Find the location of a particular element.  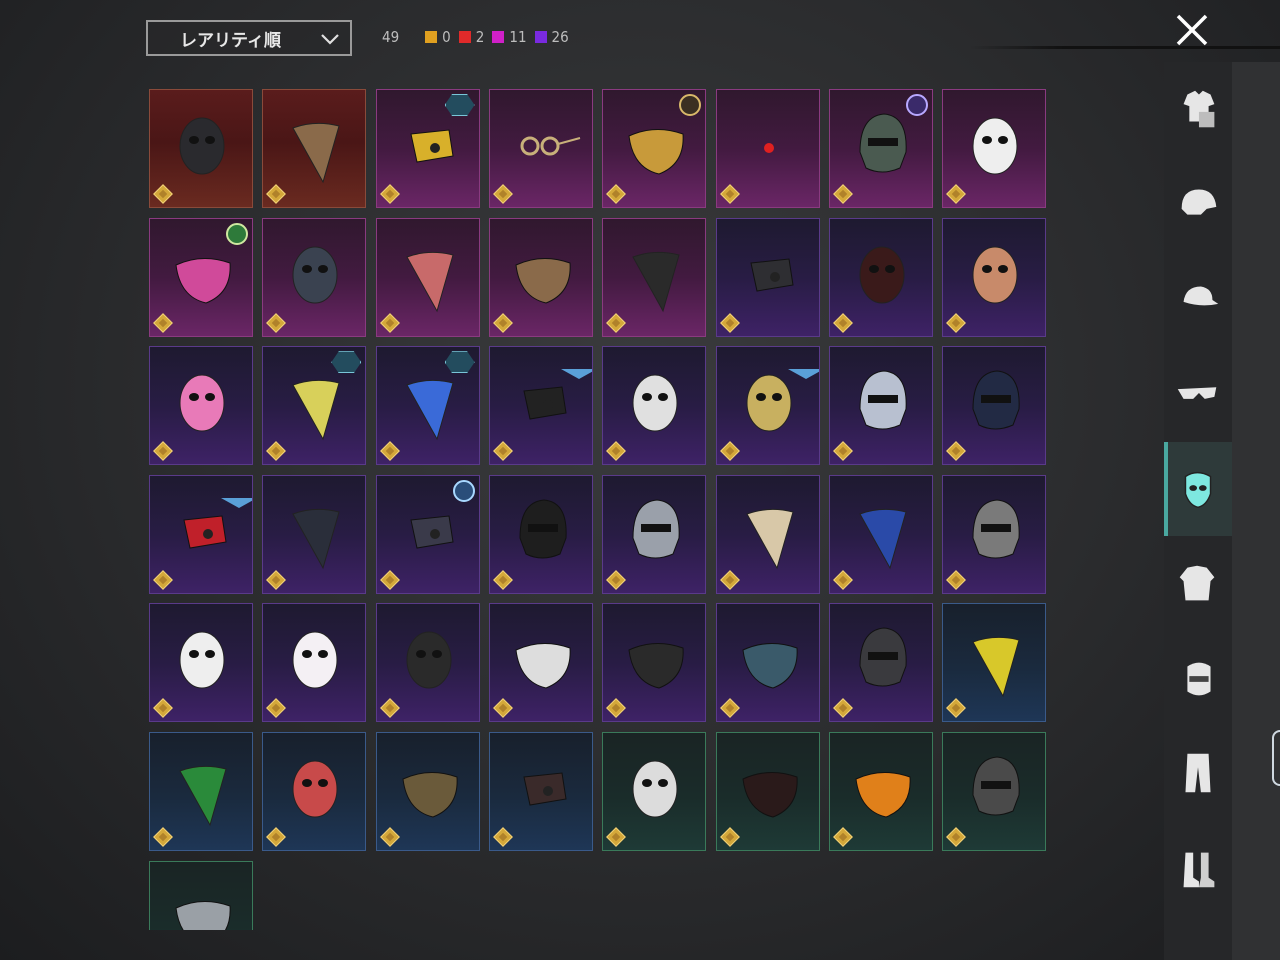

sidebar-category-sunglasses is located at coordinates (1198, 394).